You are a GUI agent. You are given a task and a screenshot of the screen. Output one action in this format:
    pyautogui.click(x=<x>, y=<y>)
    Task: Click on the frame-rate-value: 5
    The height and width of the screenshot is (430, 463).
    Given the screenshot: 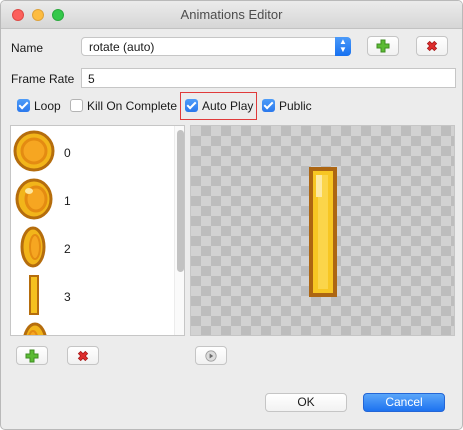 What is the action you would take?
    pyautogui.click(x=91, y=79)
    